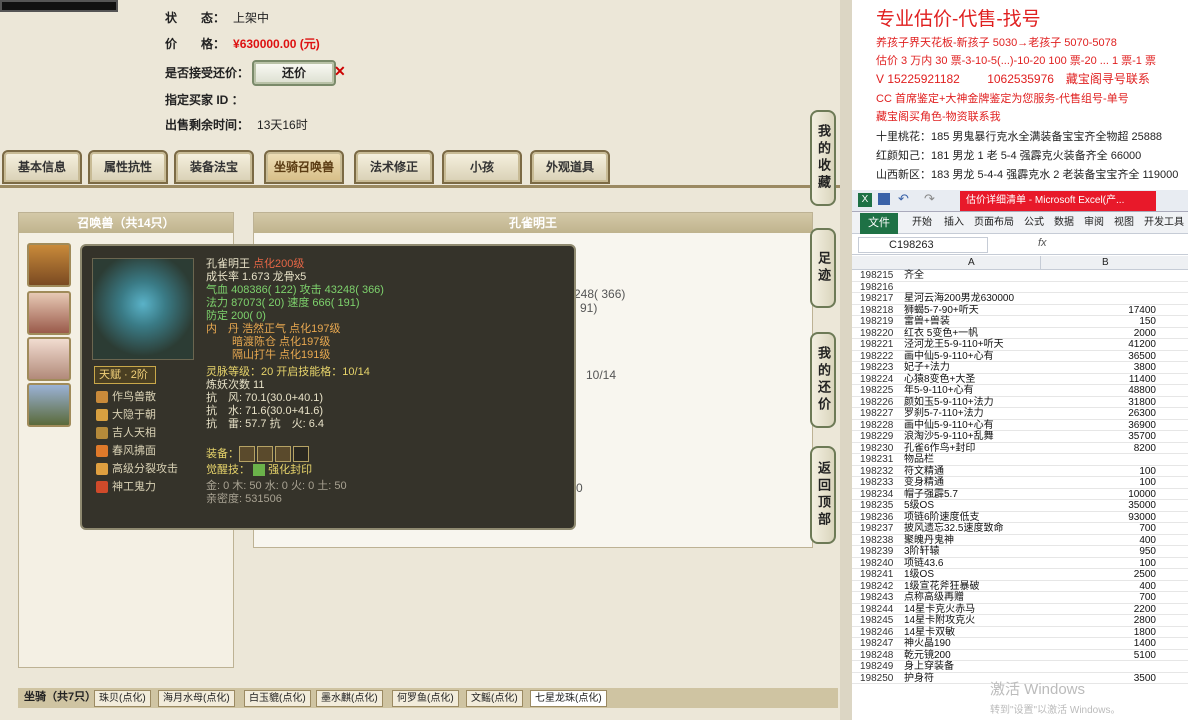 The width and height of the screenshot is (1188, 720). What do you see at coordinates (340, 71) in the screenshot?
I see `close-icon: ✕` at bounding box center [340, 71].